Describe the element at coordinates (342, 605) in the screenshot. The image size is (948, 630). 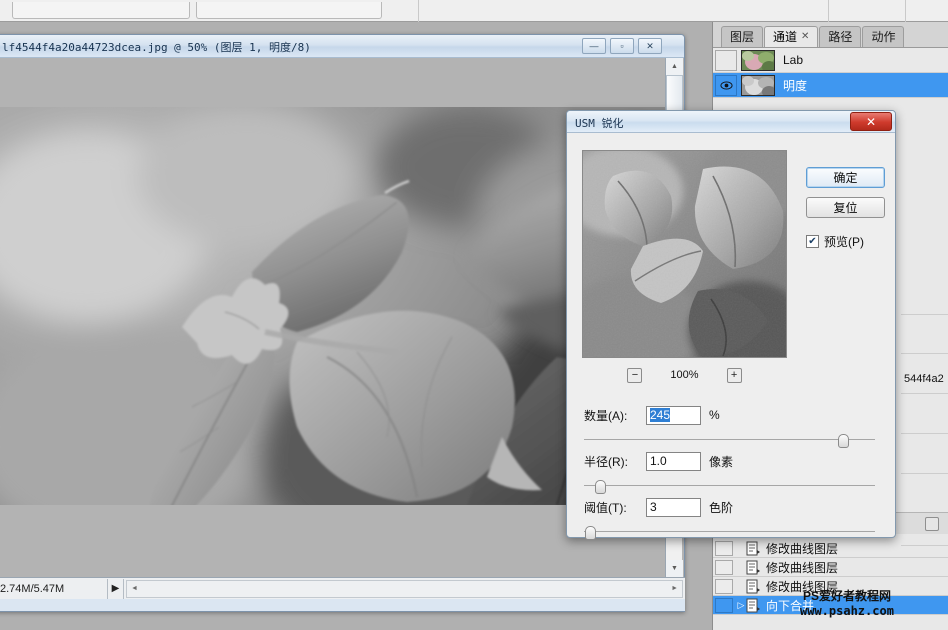
I see `document-bottom-edge` at that location.